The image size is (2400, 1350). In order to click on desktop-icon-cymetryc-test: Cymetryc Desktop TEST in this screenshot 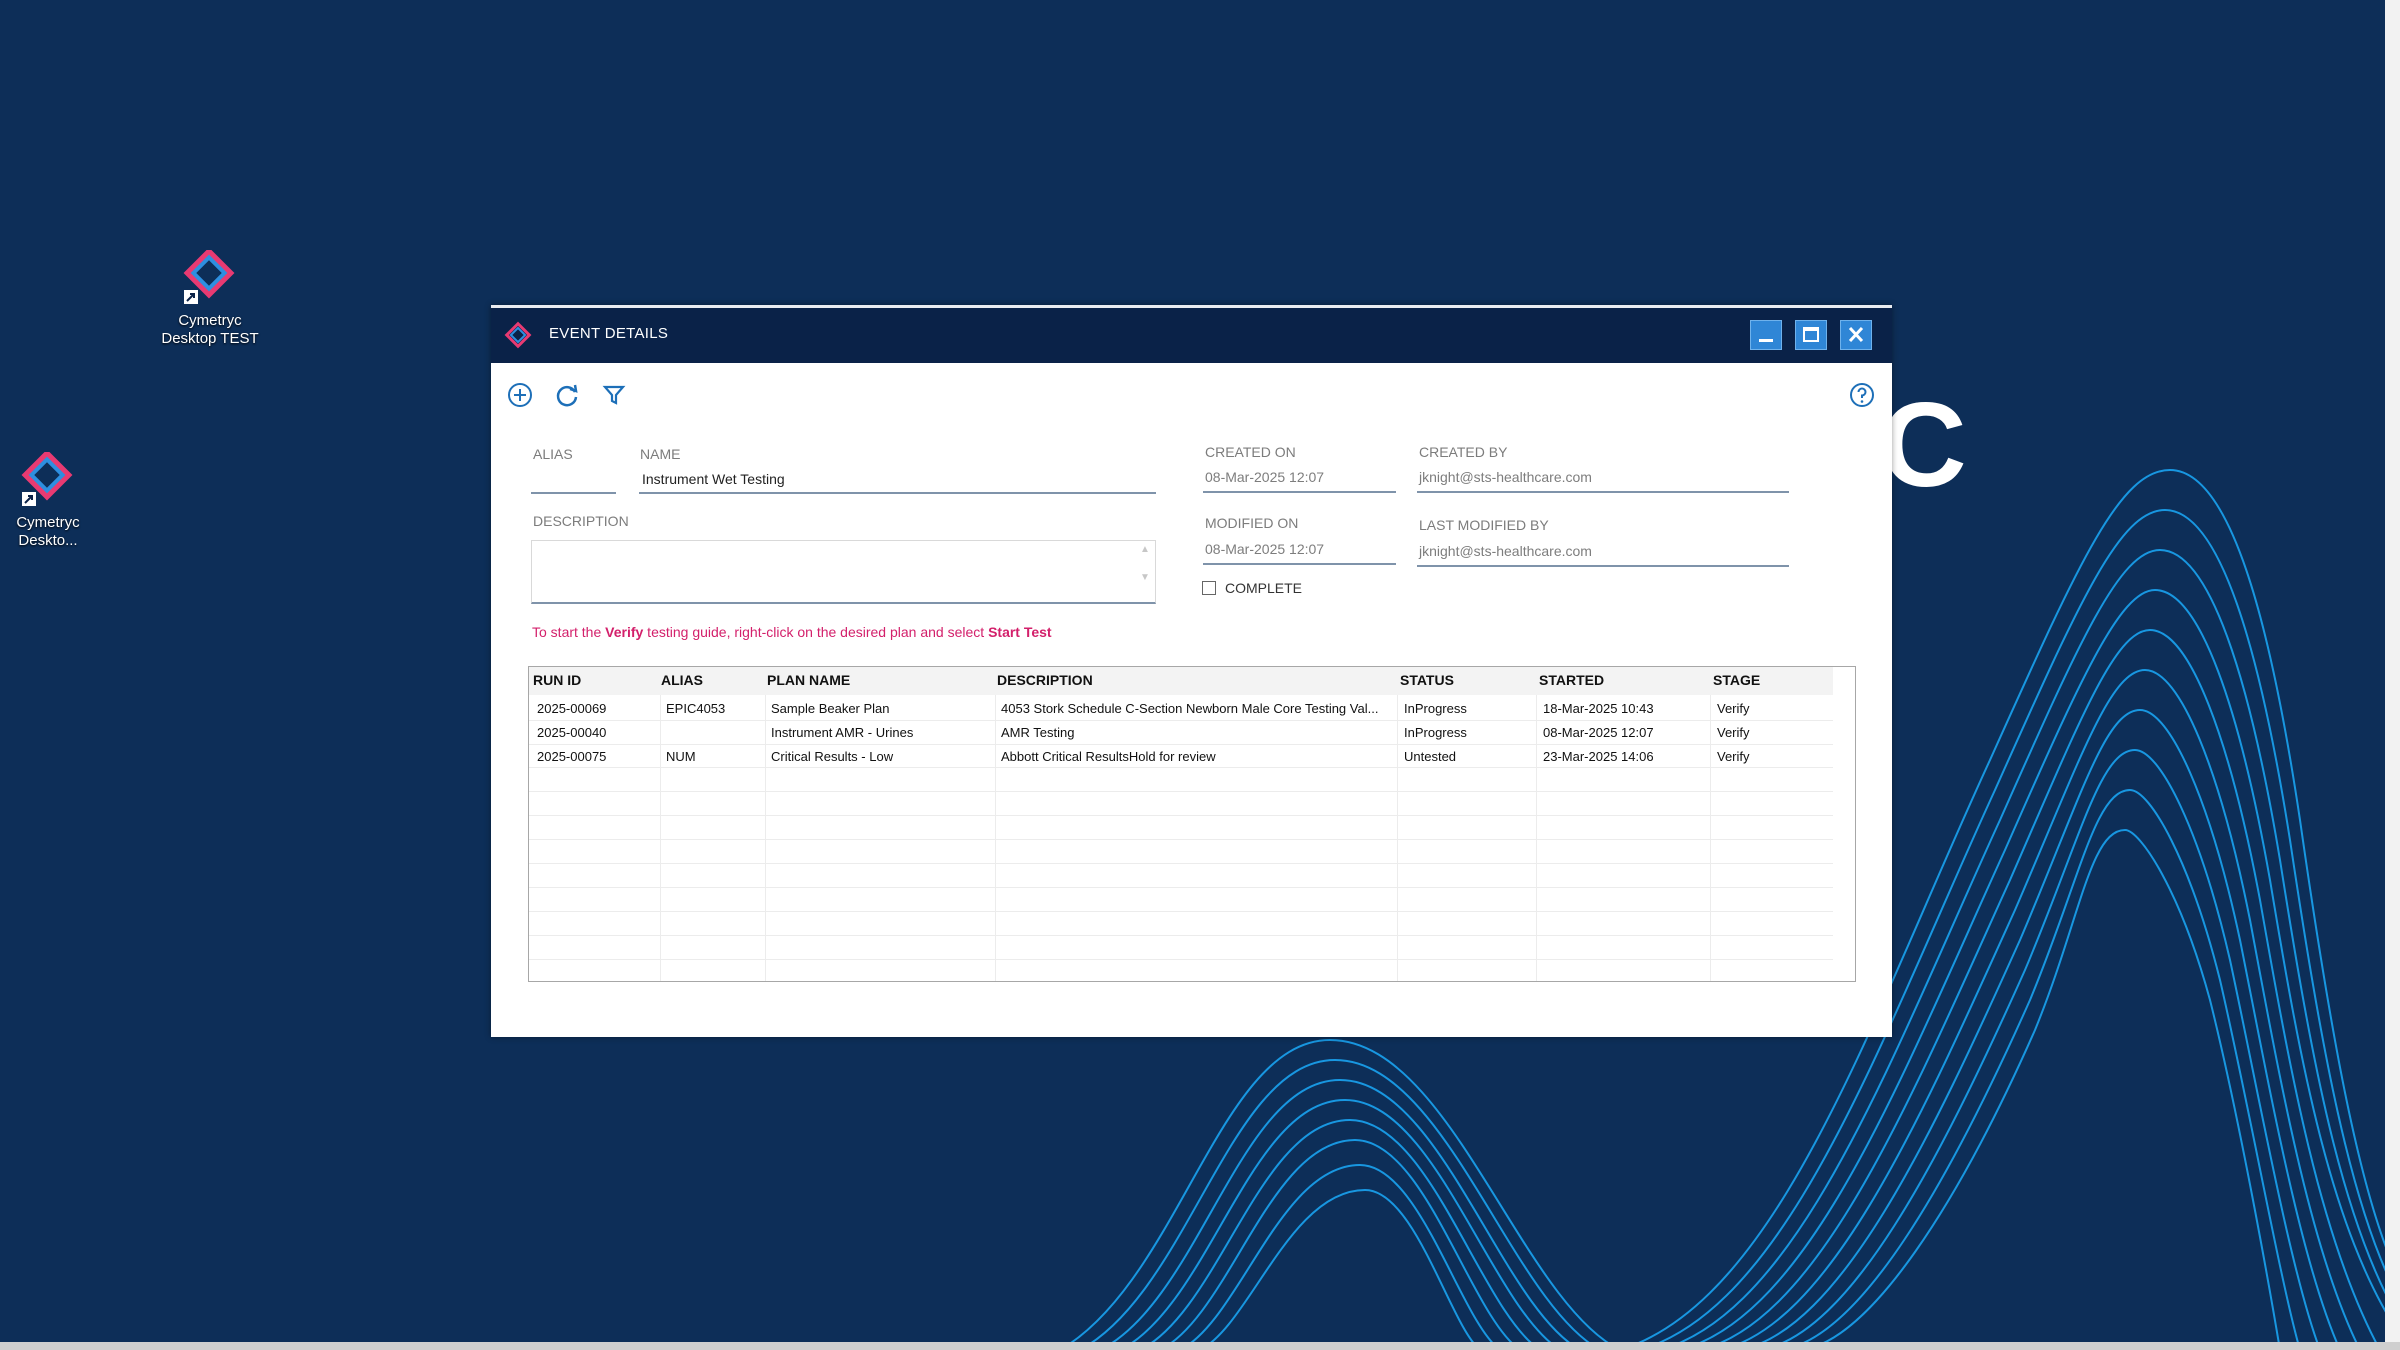, I will do `click(210, 299)`.